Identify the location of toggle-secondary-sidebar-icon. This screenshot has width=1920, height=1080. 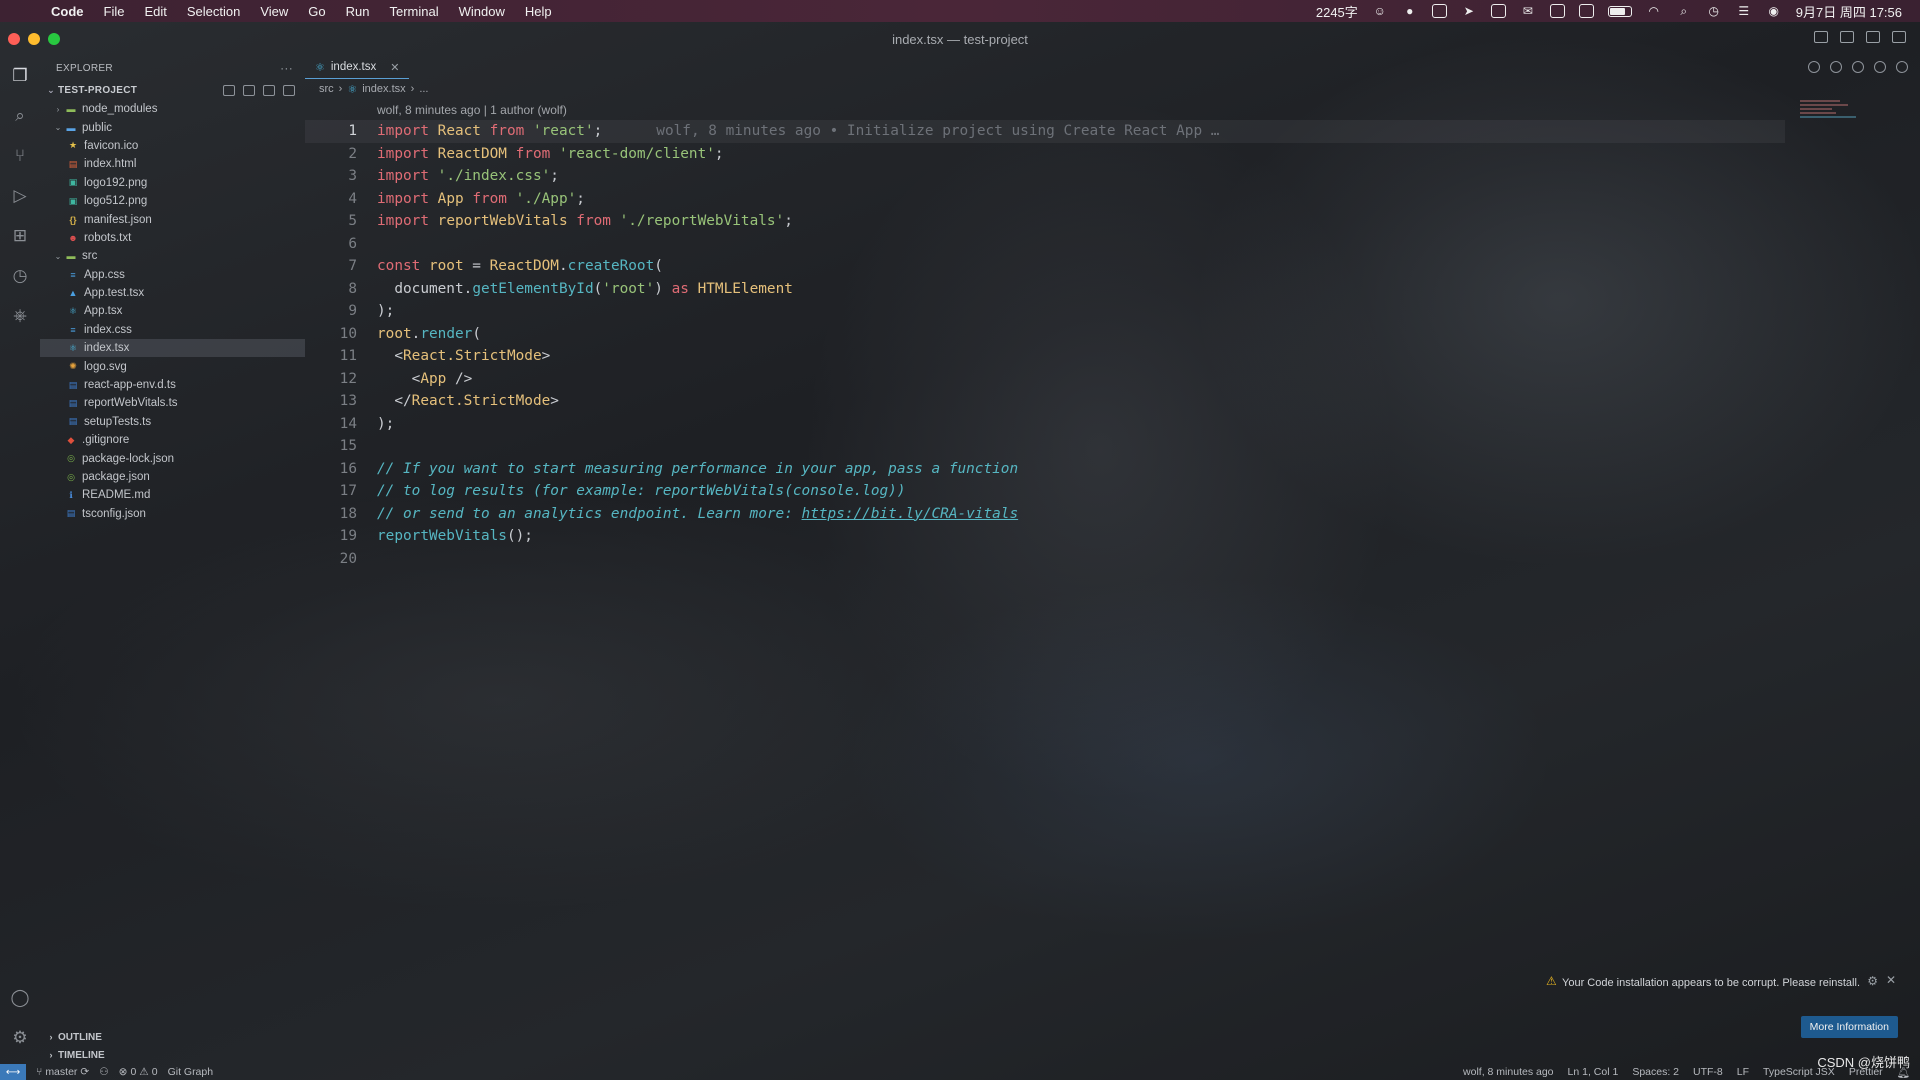
(1873, 37).